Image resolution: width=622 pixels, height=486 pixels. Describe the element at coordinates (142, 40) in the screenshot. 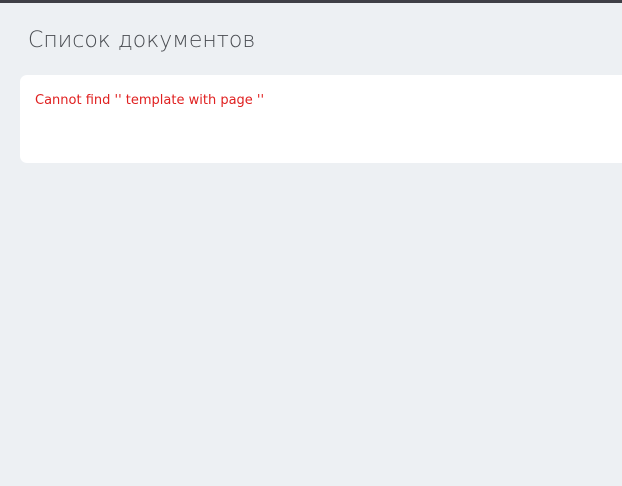

I see `page-title: Список документов` at that location.